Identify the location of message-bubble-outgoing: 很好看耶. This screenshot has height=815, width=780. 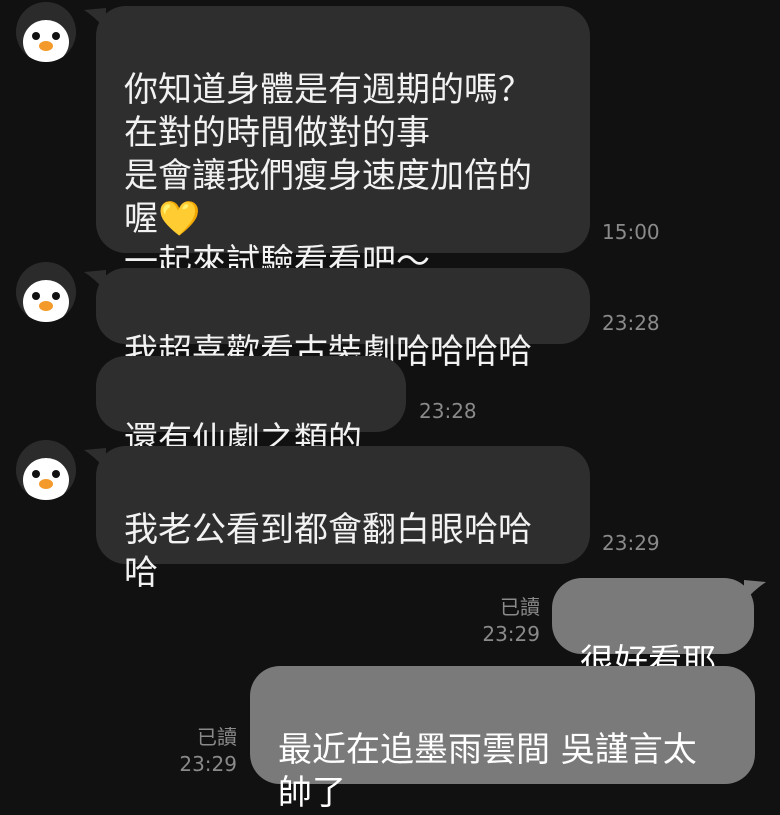
(653, 630).